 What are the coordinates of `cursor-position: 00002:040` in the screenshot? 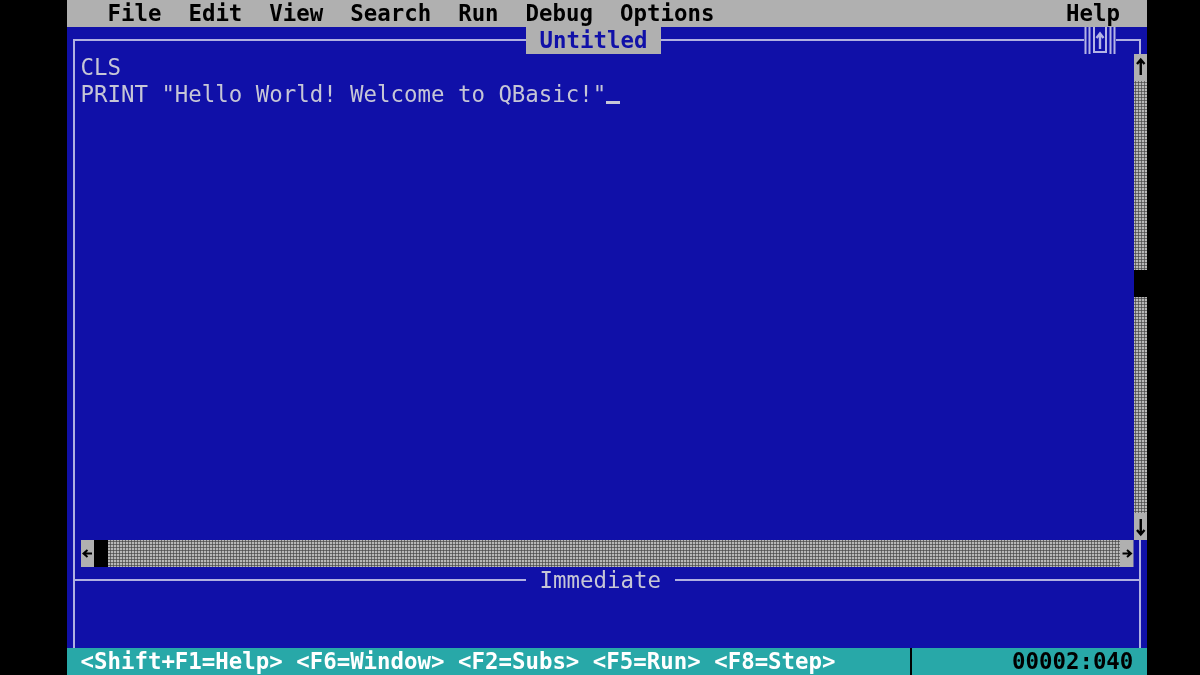 It's located at (1073, 661).